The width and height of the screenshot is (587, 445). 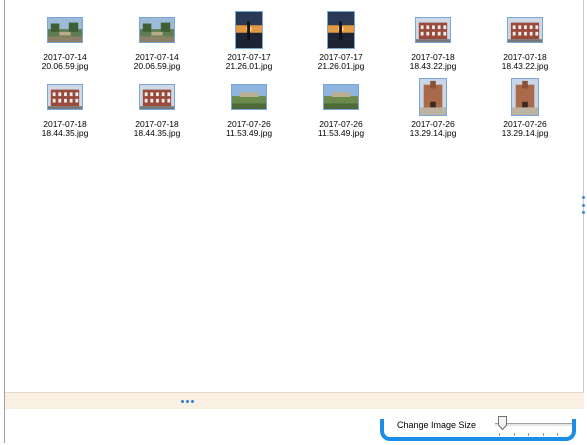 I want to click on change-image-size-label: Change Image Size, so click(x=437, y=425).